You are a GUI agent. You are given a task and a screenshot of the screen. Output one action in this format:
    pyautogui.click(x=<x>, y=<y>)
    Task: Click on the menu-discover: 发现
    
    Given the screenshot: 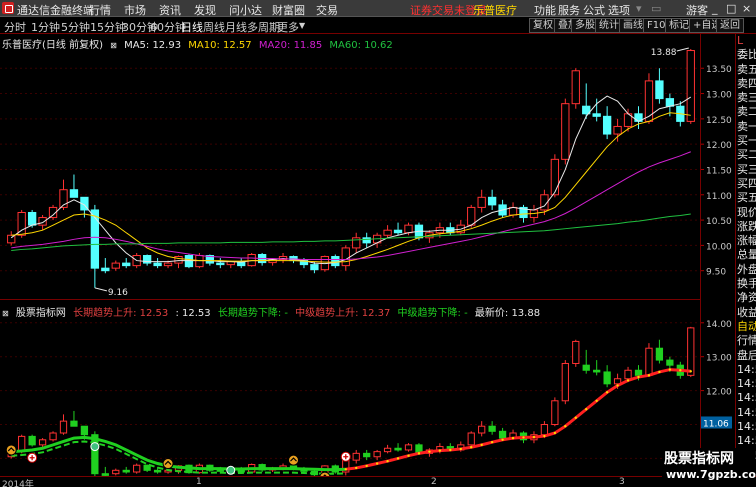 What is the action you would take?
    pyautogui.click(x=205, y=10)
    